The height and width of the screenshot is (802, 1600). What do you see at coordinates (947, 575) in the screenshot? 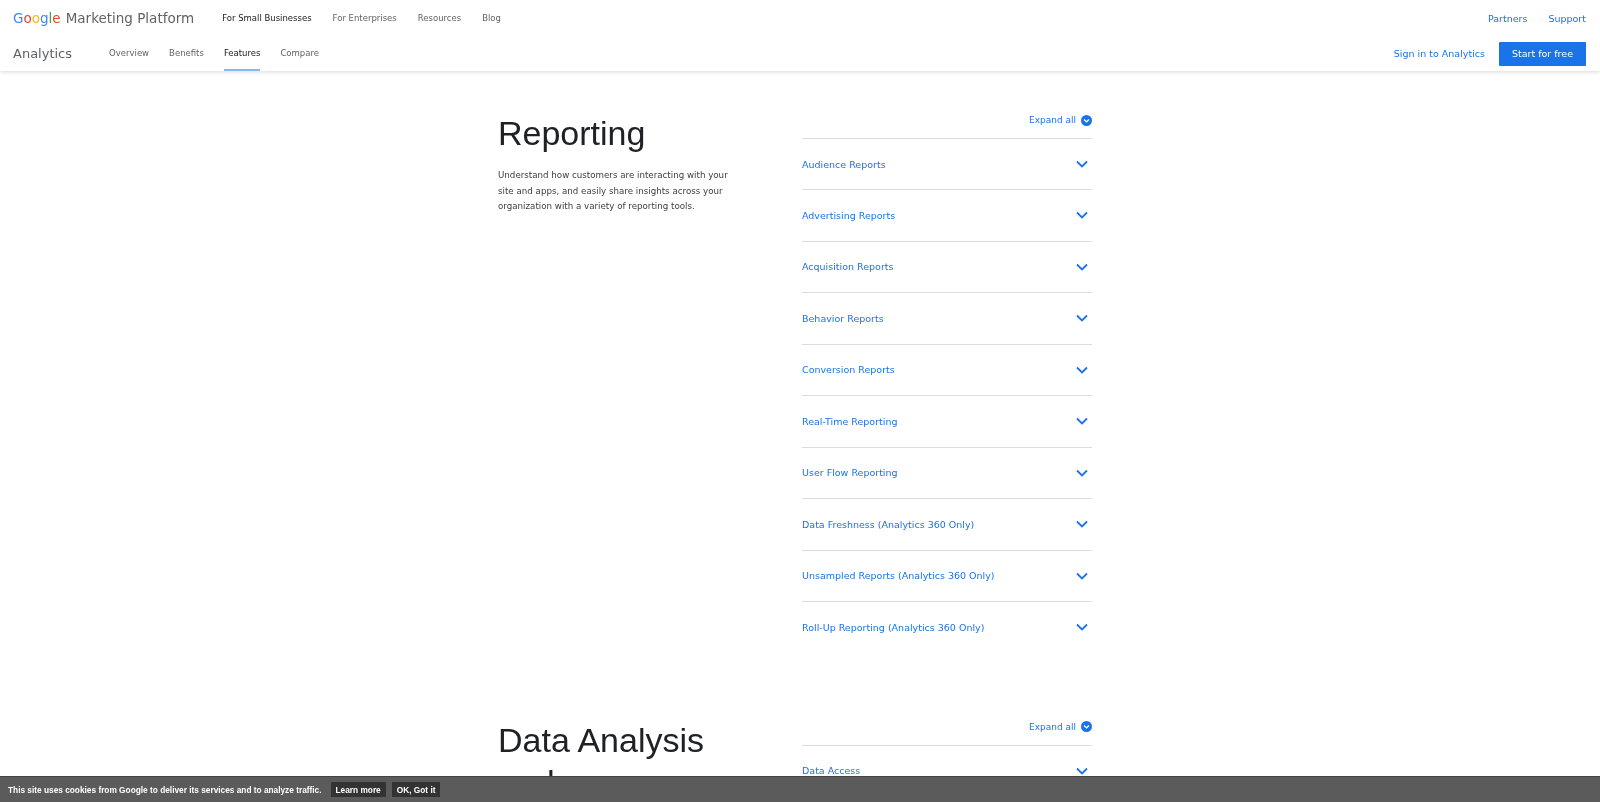
I see `accordion-item: Unsampled Reports (Analytics 360 Only)` at bounding box center [947, 575].